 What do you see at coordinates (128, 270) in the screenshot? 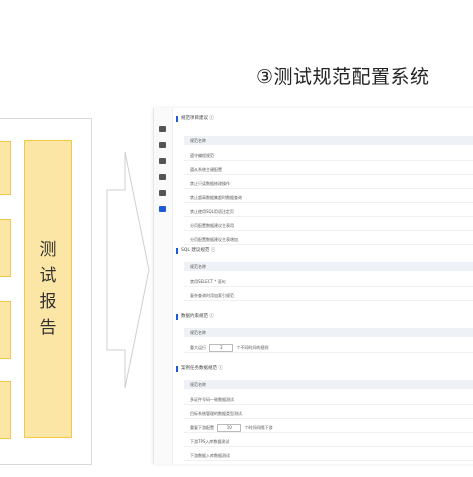
I see `right-arrow-icon` at bounding box center [128, 270].